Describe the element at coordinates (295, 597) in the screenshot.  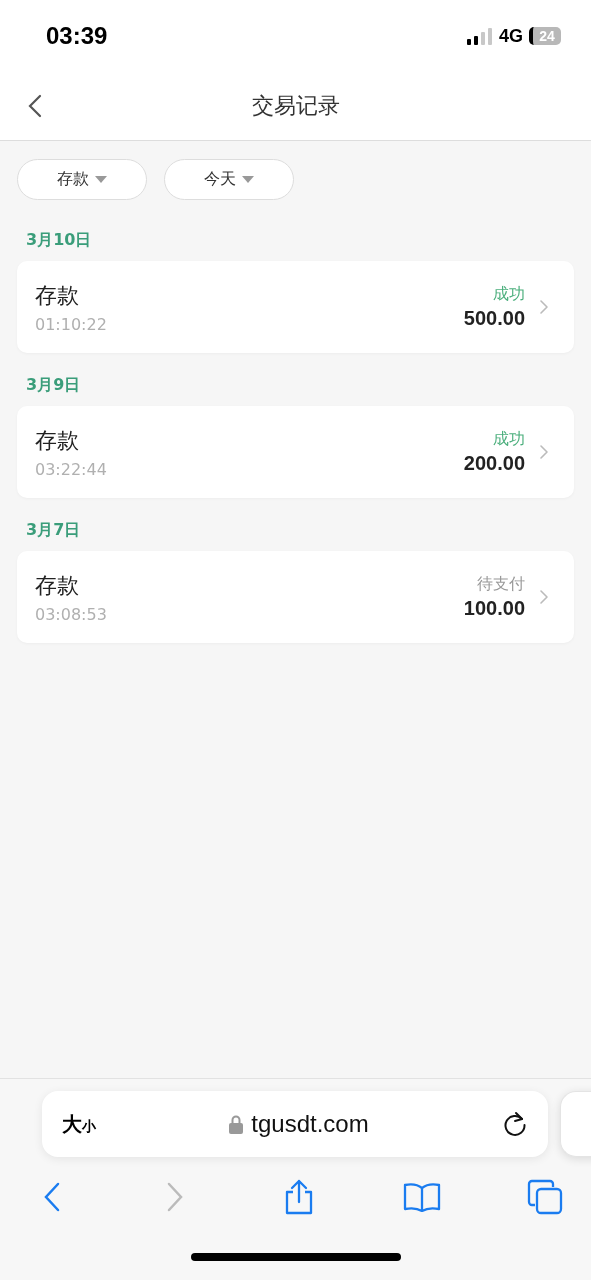
I see `transaction-card: 存款 03:08:53 待支付 100.00` at that location.